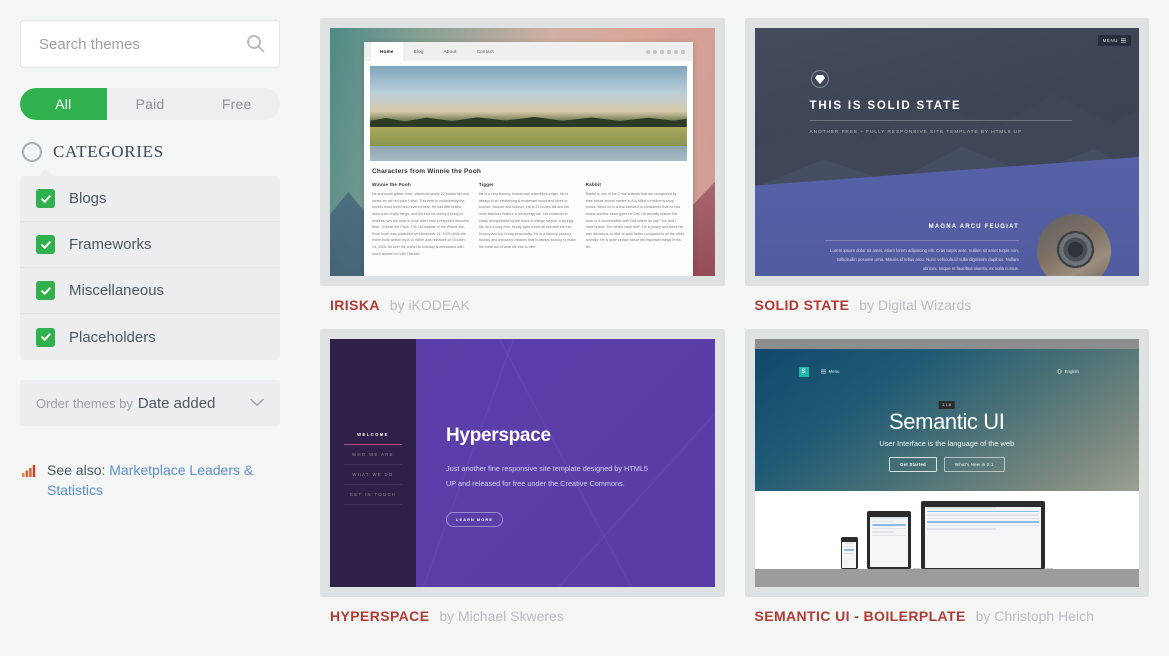  I want to click on order-prefix-label: Order themes by, so click(84, 403).